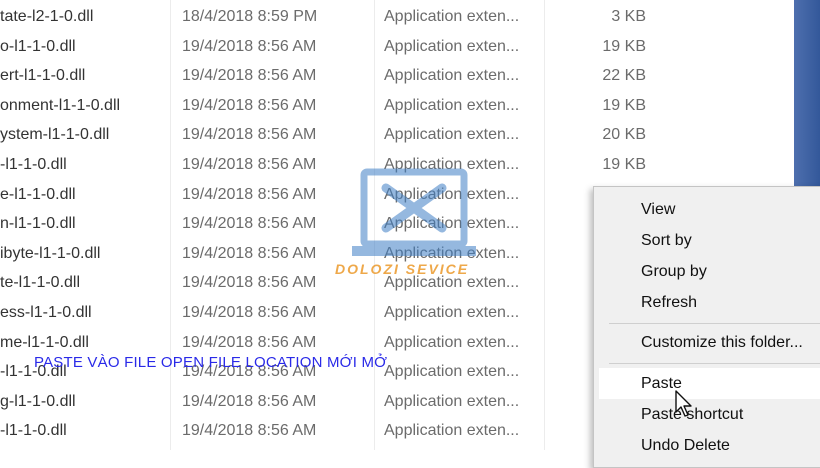 Image resolution: width=820 pixels, height=468 pixels. Describe the element at coordinates (50, 253) in the screenshot. I see `file-name: ibyte-l1-1-0.dll` at that location.